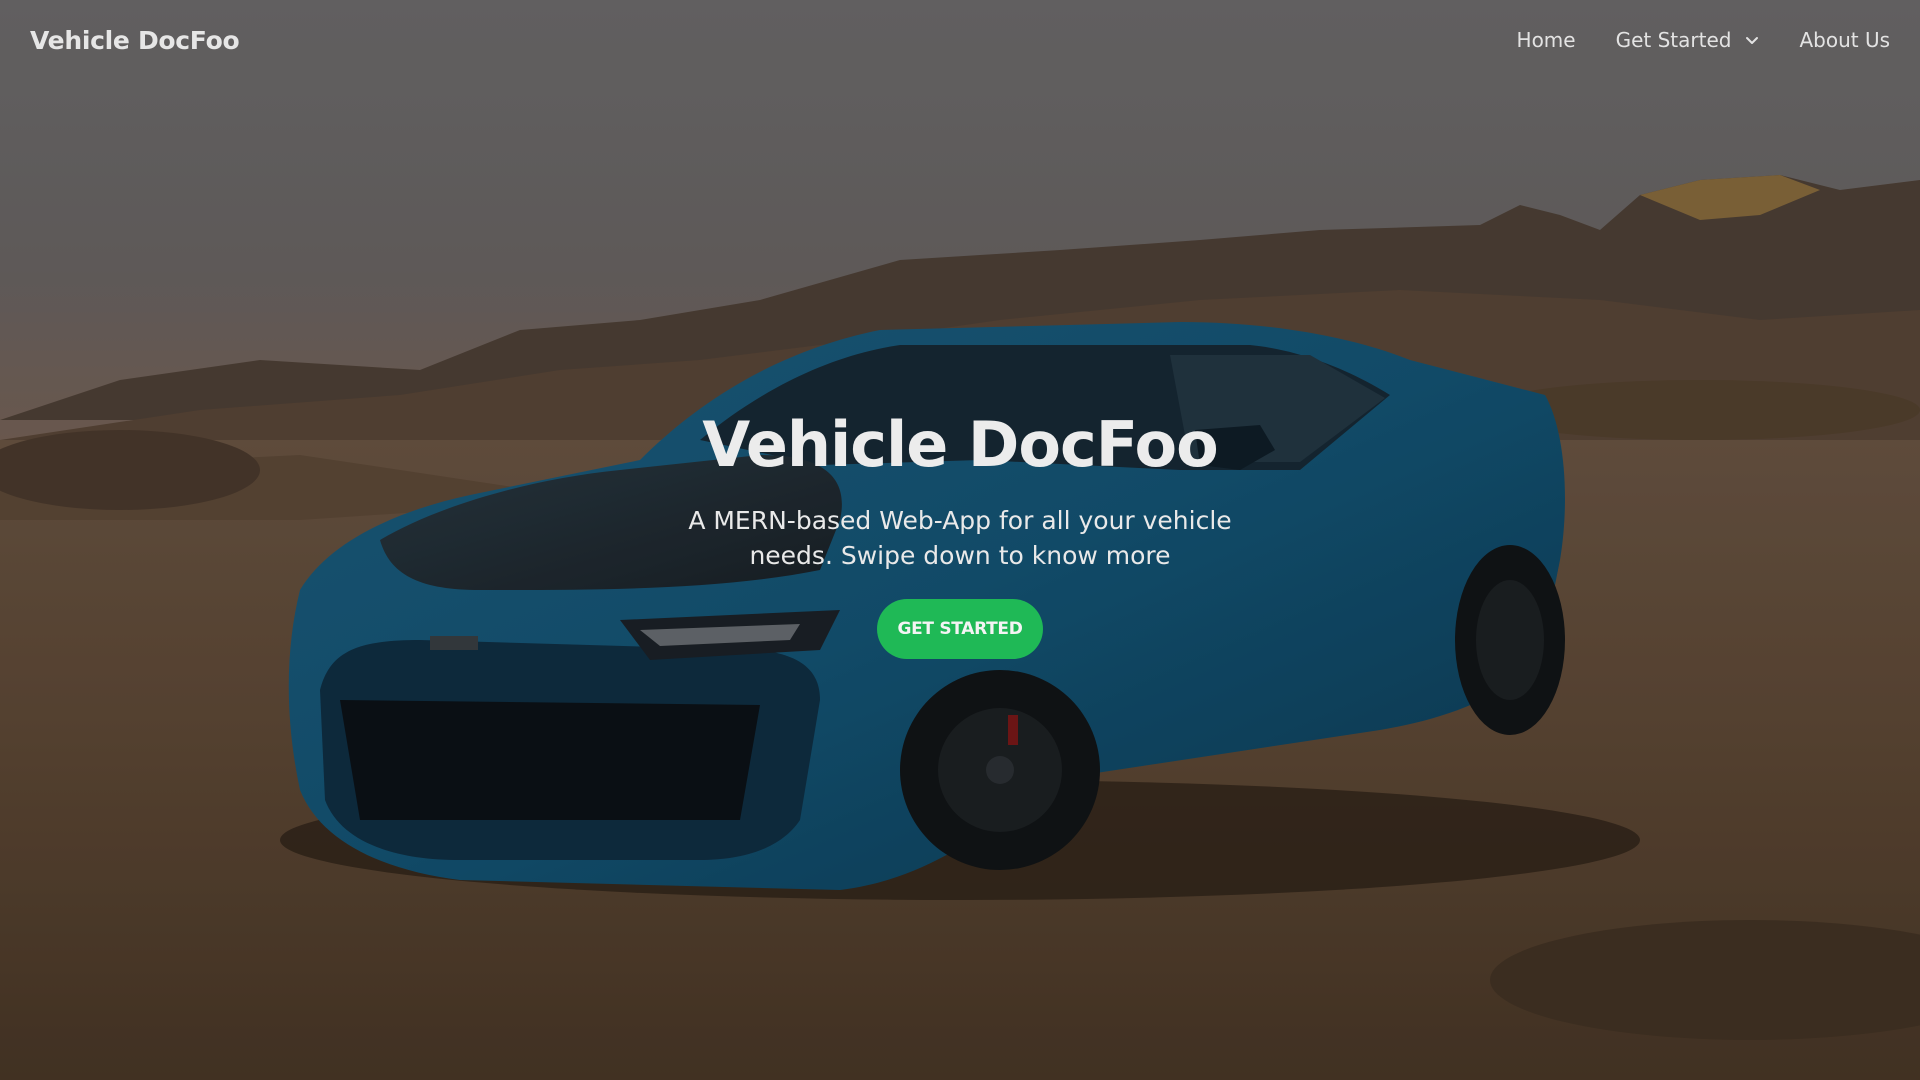  I want to click on nav-item-home: Home, so click(1546, 40).